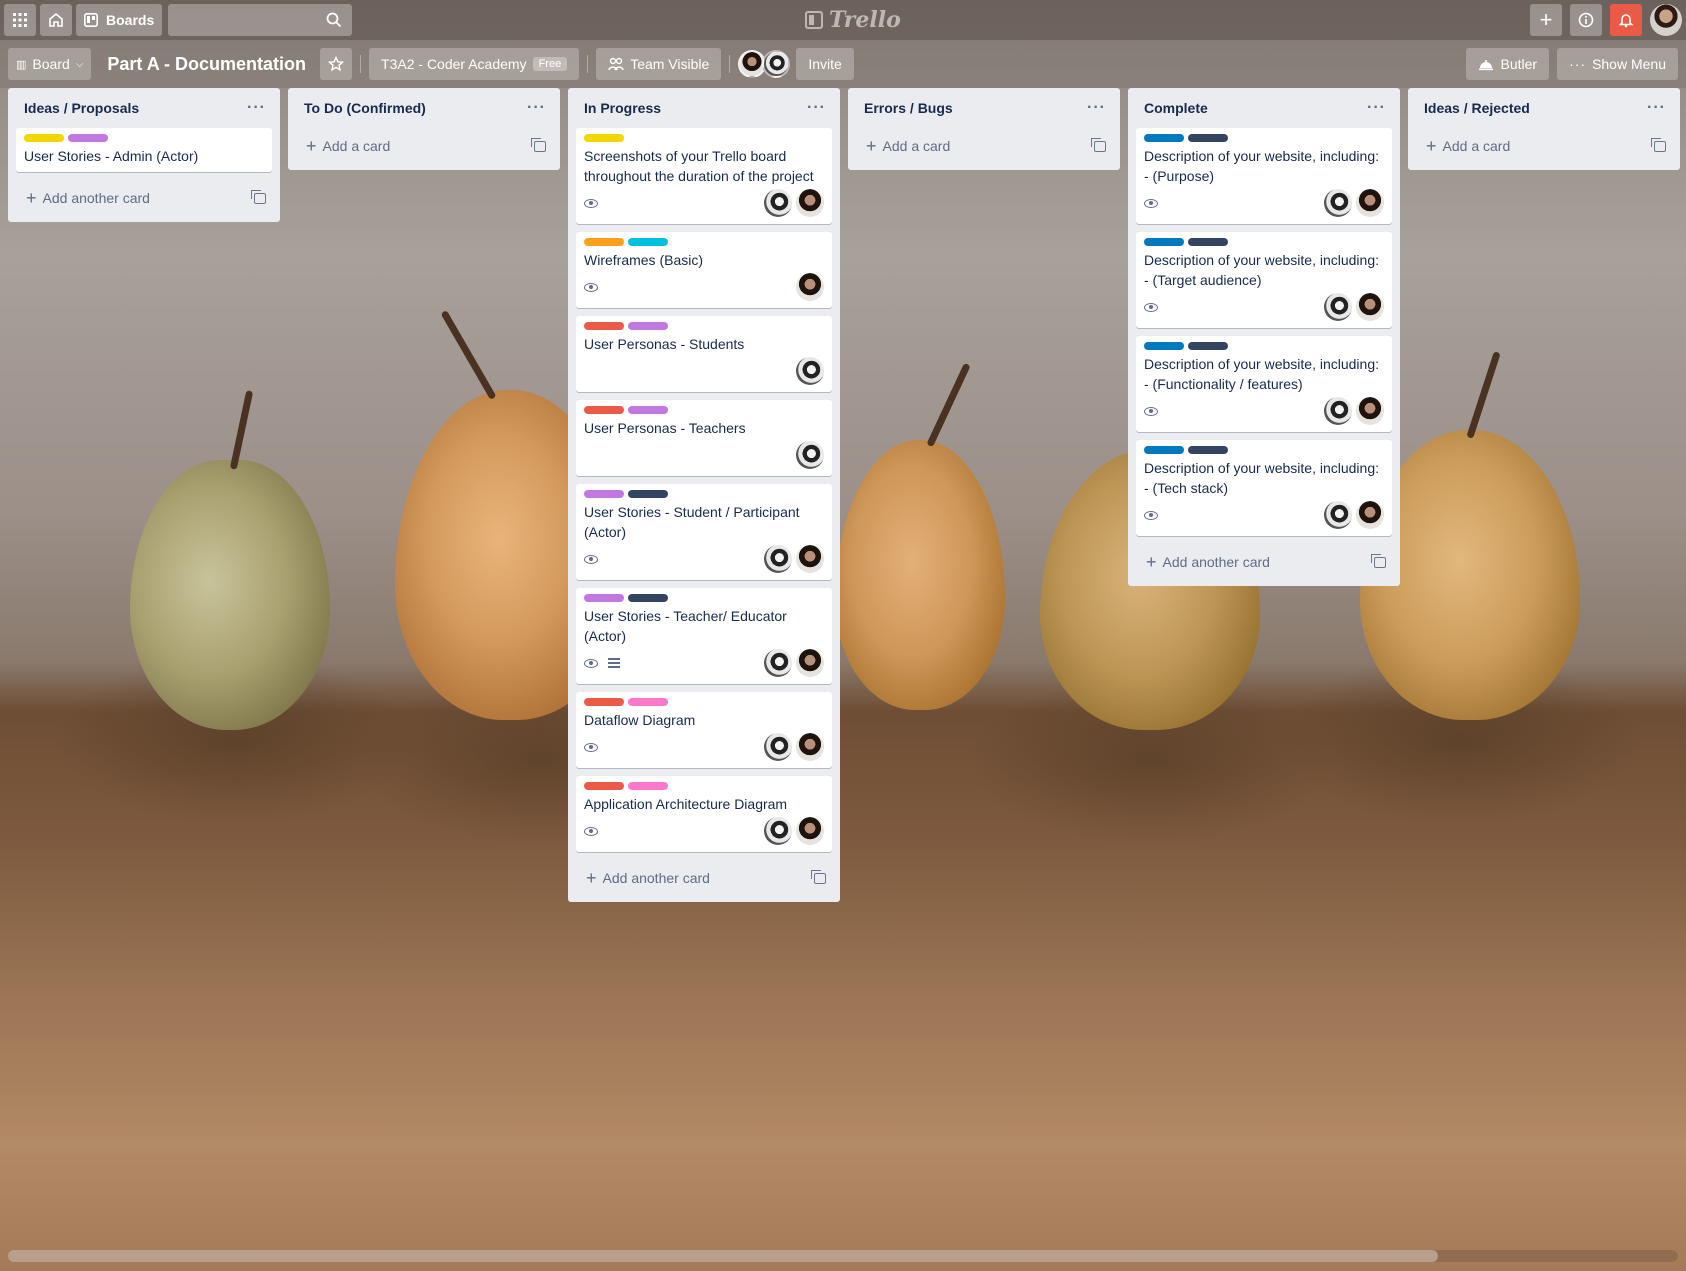 This screenshot has width=1686, height=1271. Describe the element at coordinates (50, 64) in the screenshot. I see `board-view-switcher: ▥ Board ⌵` at that location.